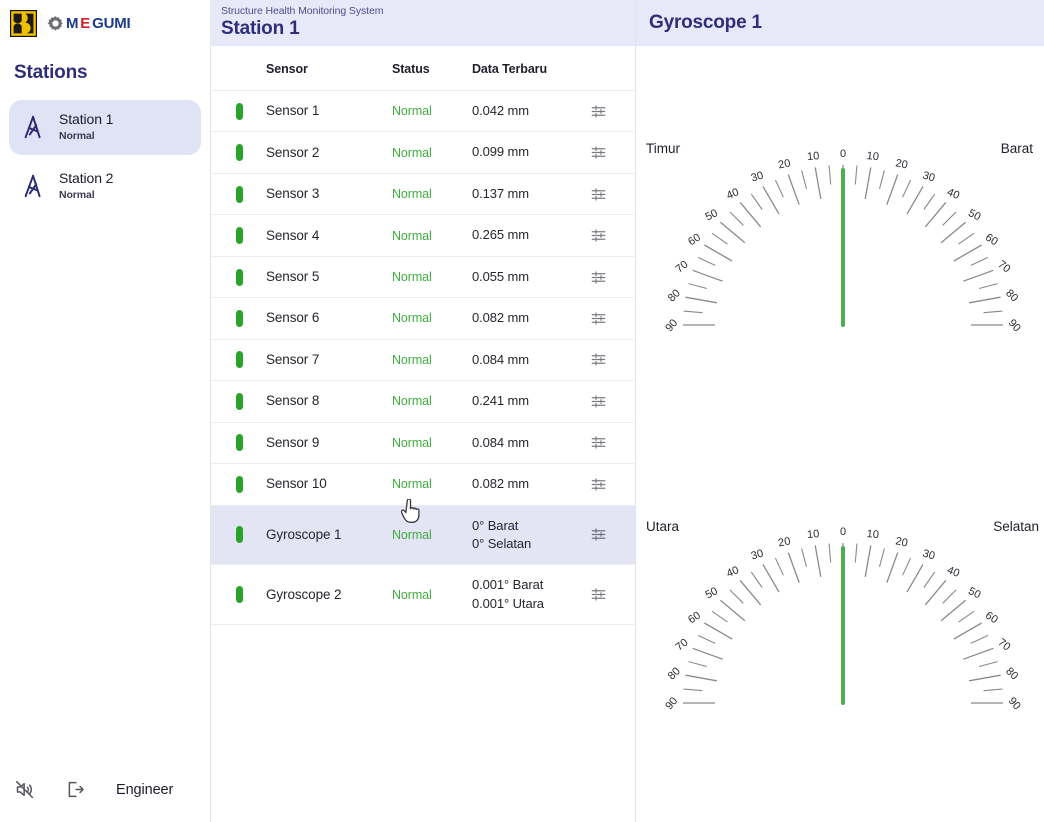  Describe the element at coordinates (423, 360) in the screenshot. I see `table-row: Sensor 7 Normal 0.084 mm` at that location.